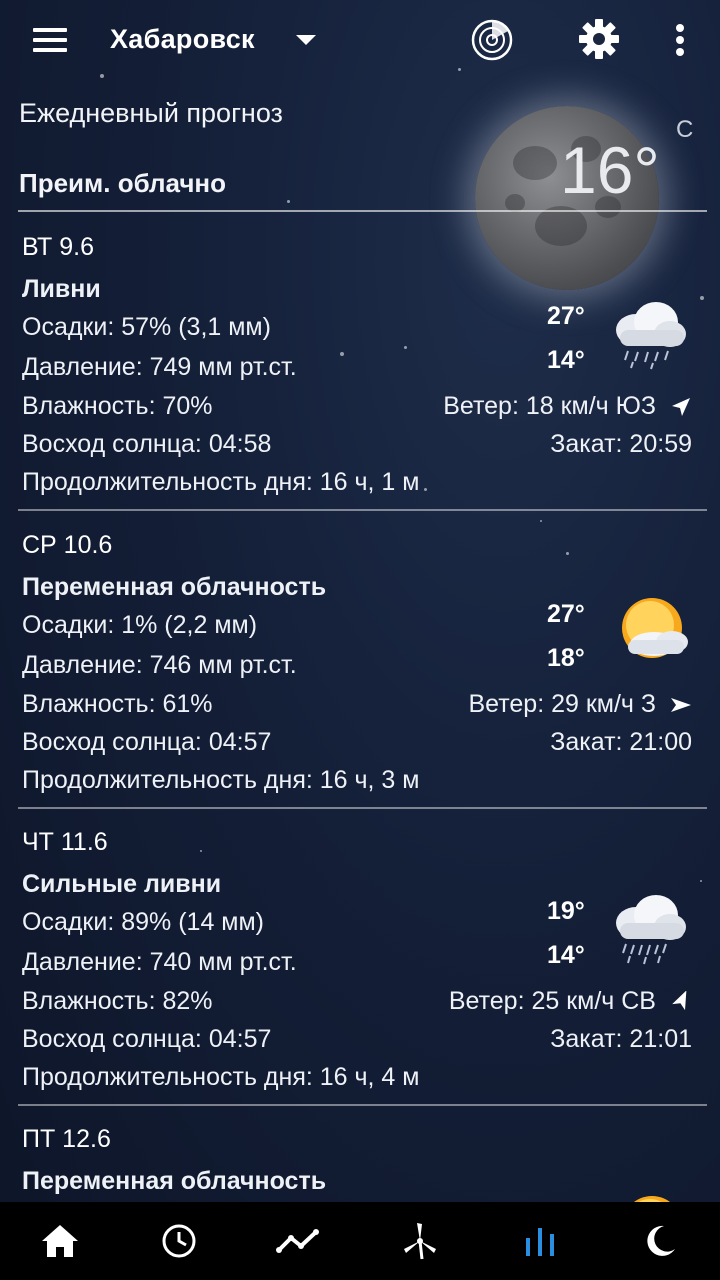 This screenshot has width=720, height=1280. What do you see at coordinates (159, 665) in the screenshot?
I see `day-pressure: Давление: 746 мм рт.ст.` at bounding box center [159, 665].